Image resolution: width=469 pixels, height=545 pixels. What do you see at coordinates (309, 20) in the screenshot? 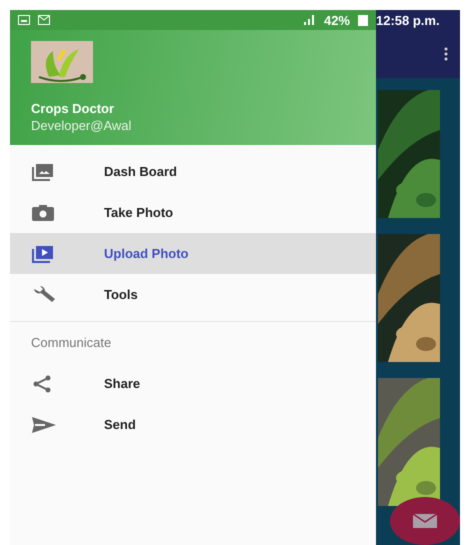
I see `signal-icon` at bounding box center [309, 20].